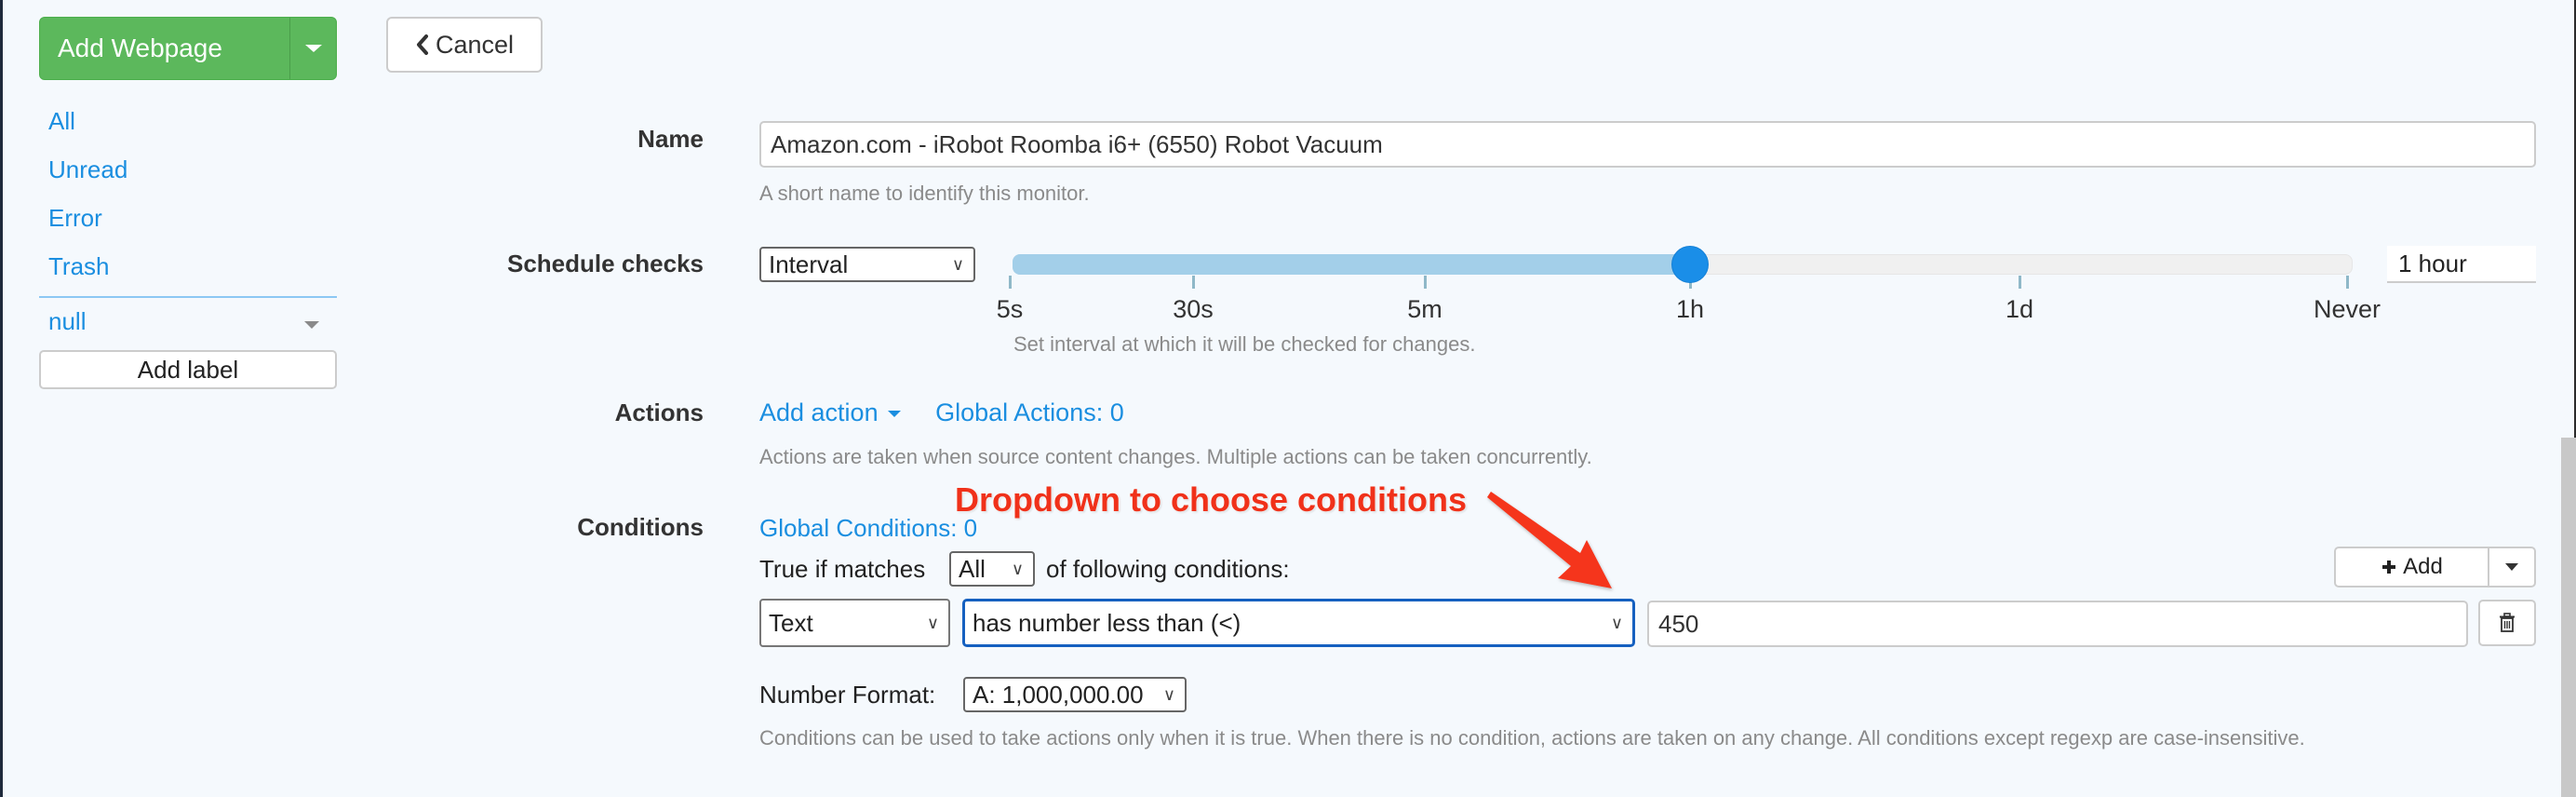  What do you see at coordinates (67, 321) in the screenshot?
I see `label-selector: null` at bounding box center [67, 321].